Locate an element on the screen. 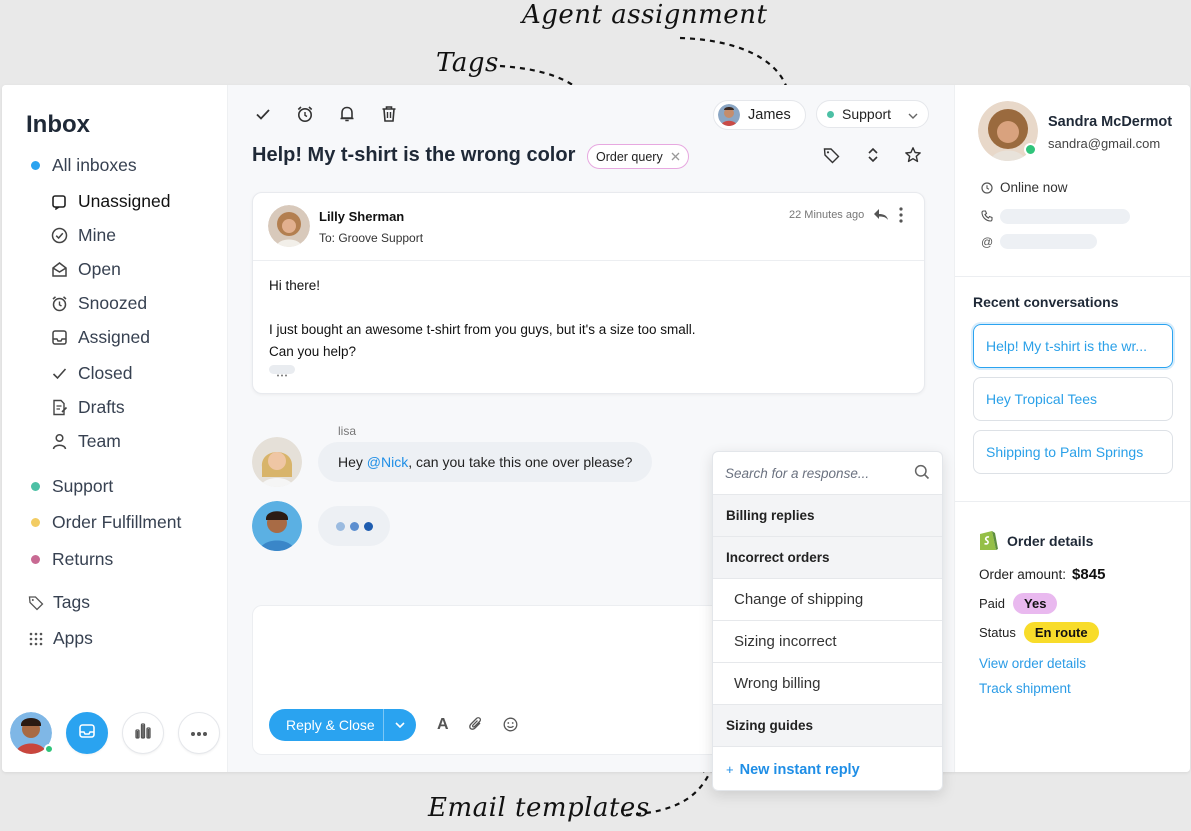 The width and height of the screenshot is (1191, 831). recent-conversation-item: Hey Tropical Tees is located at coordinates (1073, 399).